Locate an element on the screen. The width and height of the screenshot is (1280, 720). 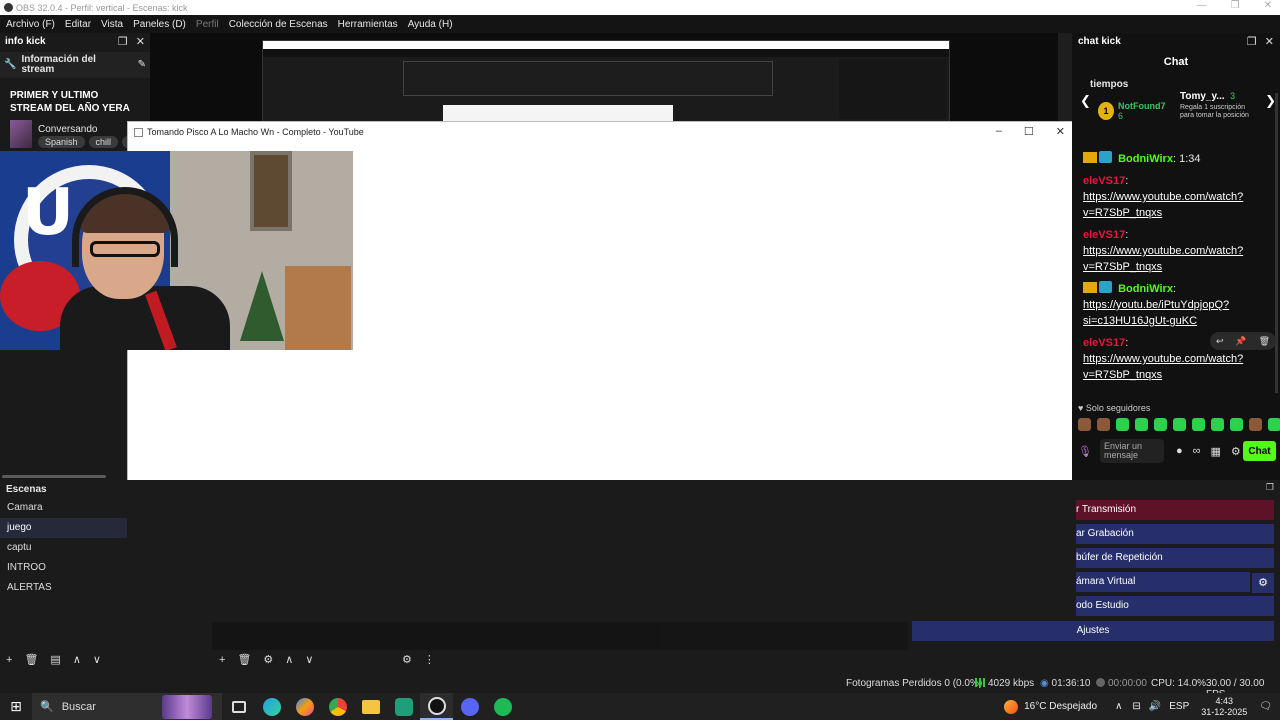
virtual-camera-gear-icon: ⚙ is located at coordinates (1263, 583).